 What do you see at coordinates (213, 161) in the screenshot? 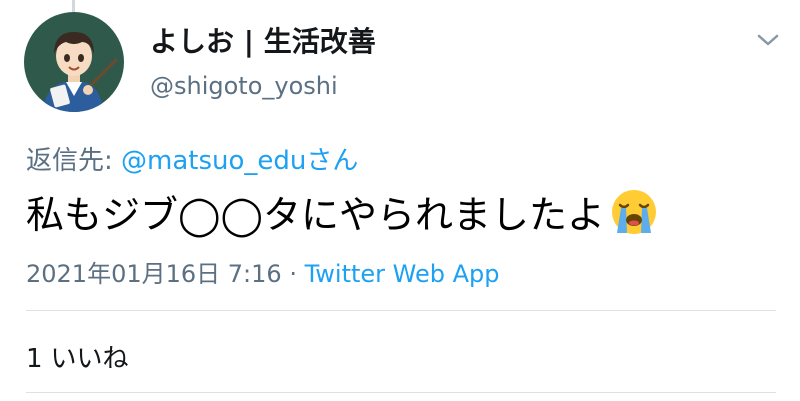
I see `reply-to-mention: @matsuo_edu` at bounding box center [213, 161].